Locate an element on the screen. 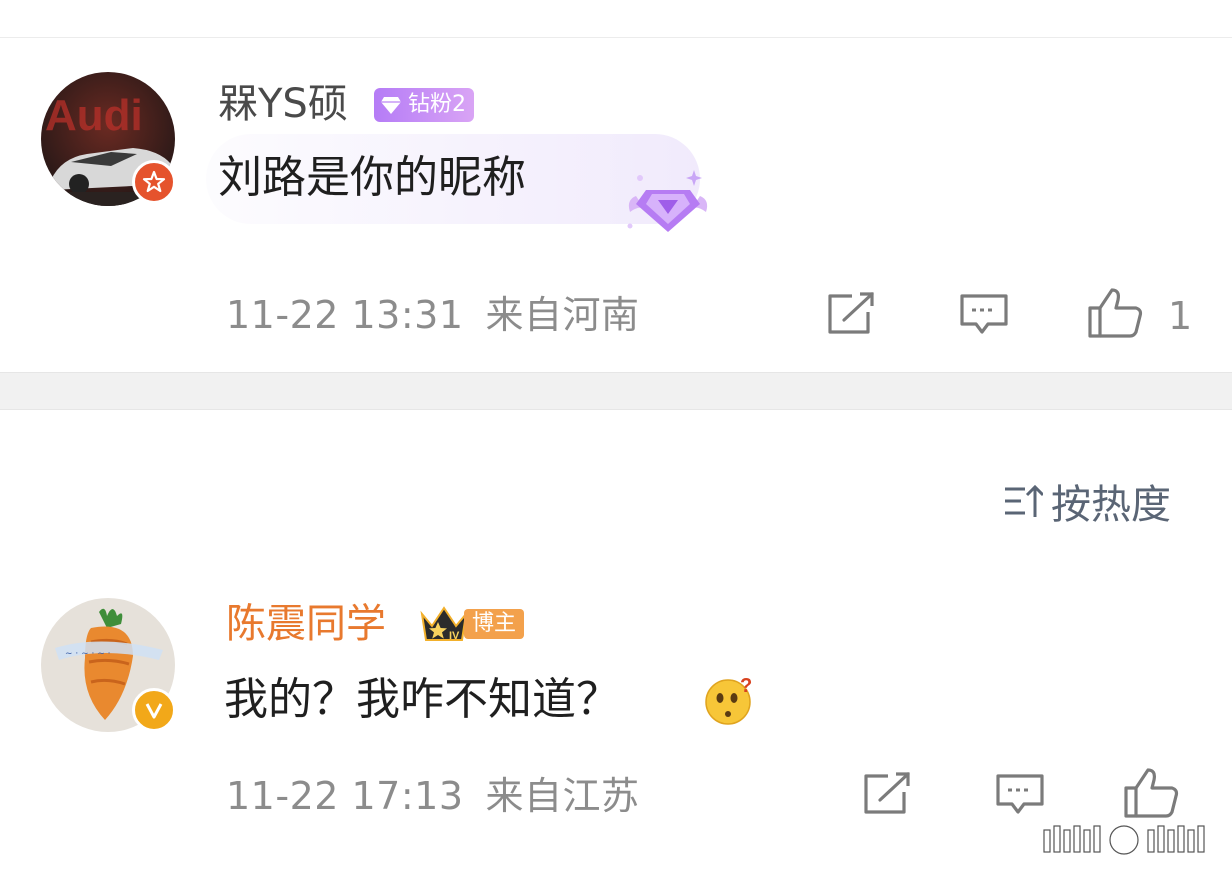 This screenshot has height=871, width=1232. comment-text: 刘路是你的昵称 is located at coordinates (372, 177).